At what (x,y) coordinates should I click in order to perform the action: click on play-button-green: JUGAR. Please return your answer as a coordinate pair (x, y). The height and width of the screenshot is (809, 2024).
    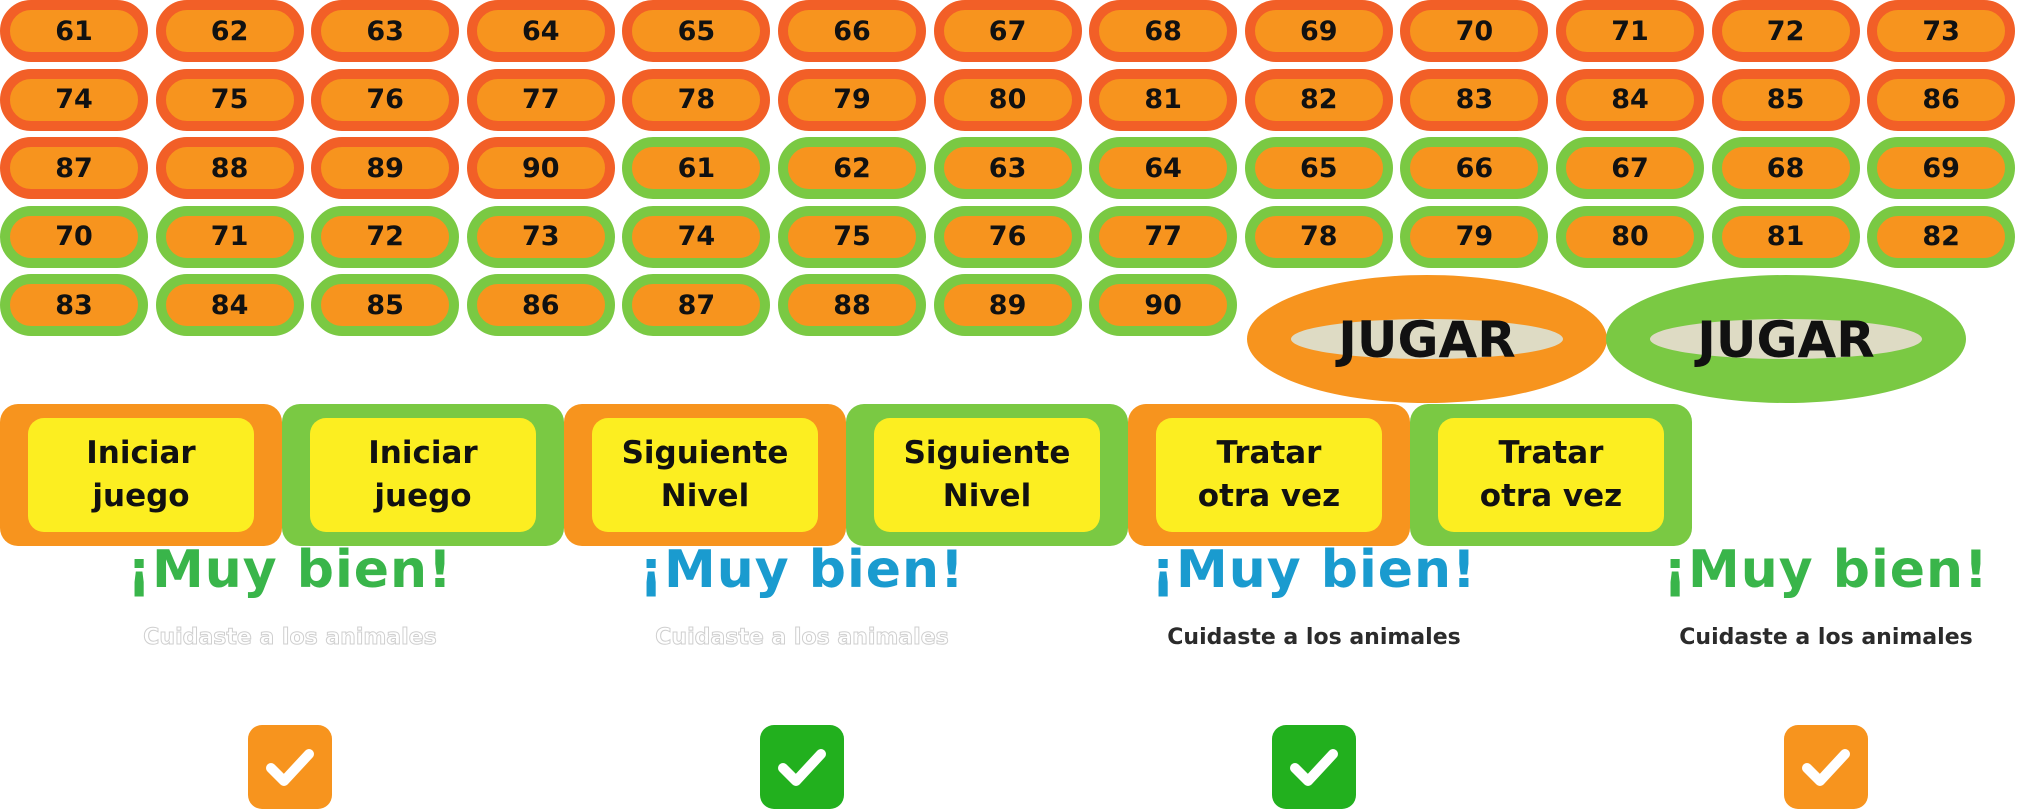
    Looking at the image, I should click on (1786, 339).